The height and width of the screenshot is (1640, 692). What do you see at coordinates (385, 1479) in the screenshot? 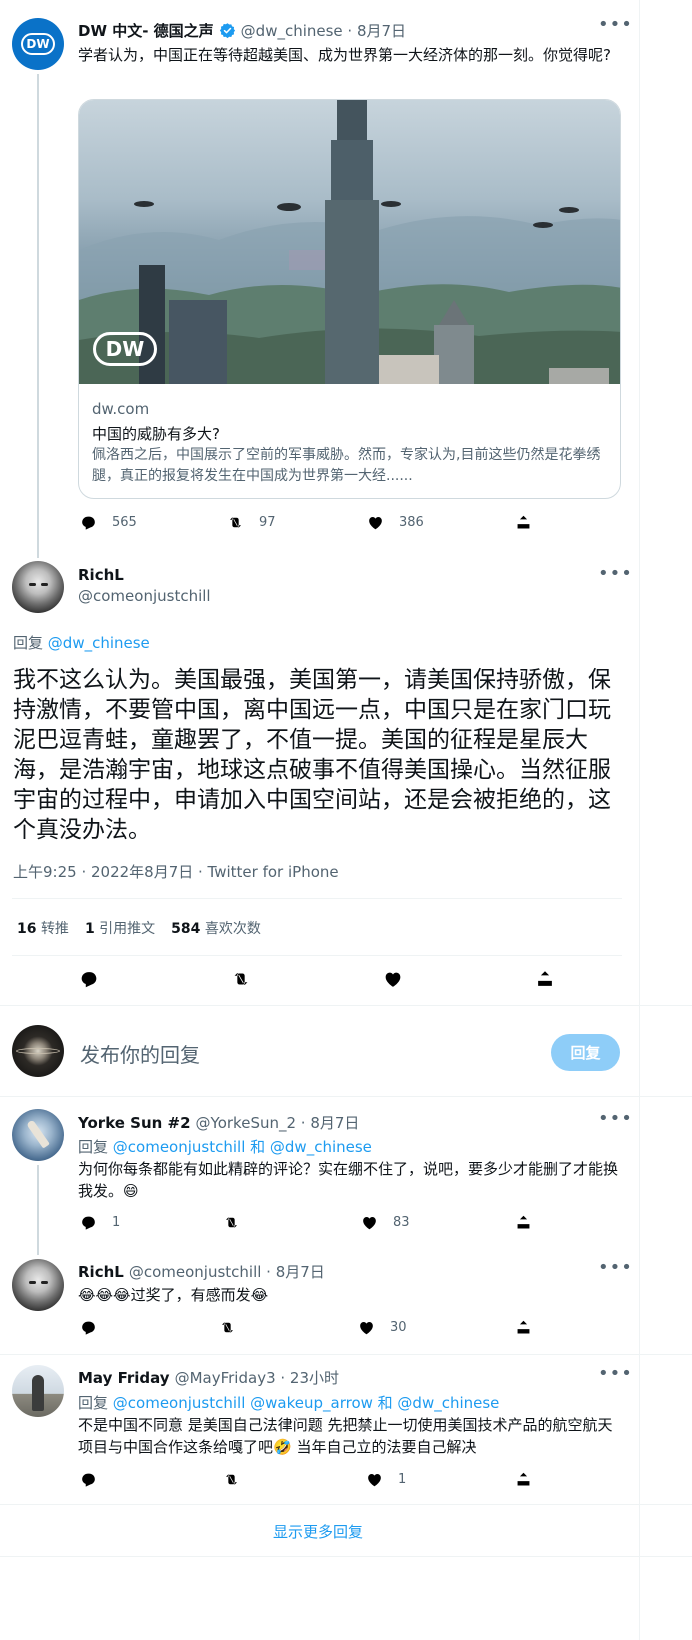
I see `like-action: 1` at bounding box center [385, 1479].